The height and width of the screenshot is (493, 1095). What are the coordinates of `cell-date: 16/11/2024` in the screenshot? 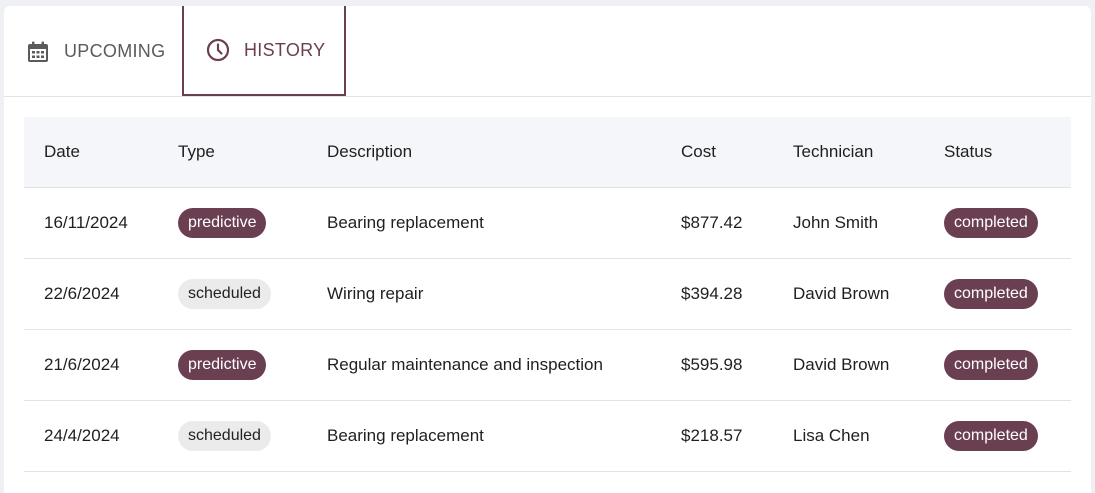 It's located at (86, 222).